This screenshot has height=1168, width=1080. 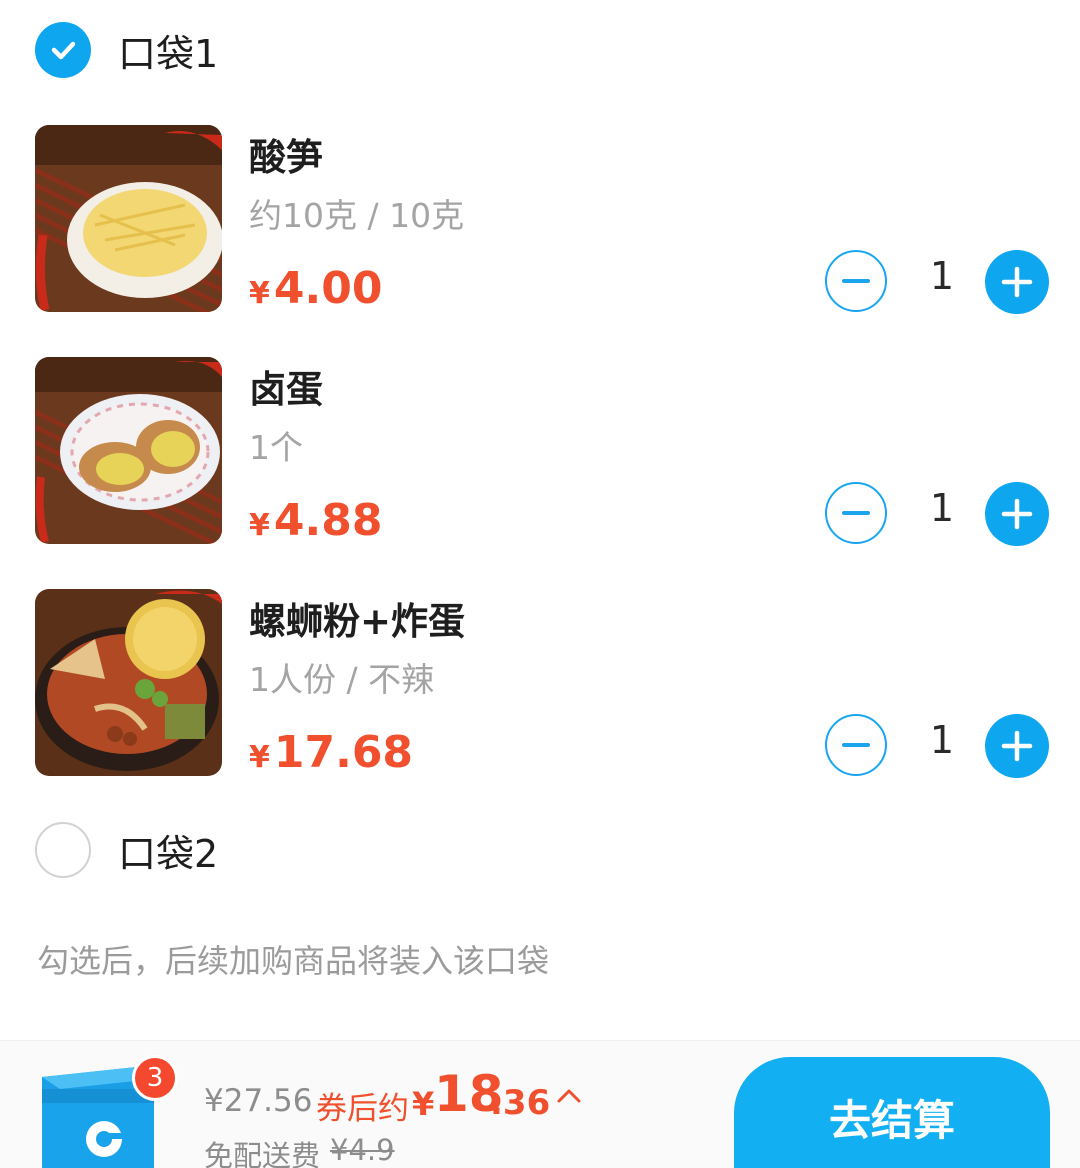 I want to click on bag-2-checkbox, so click(x=63, y=850).